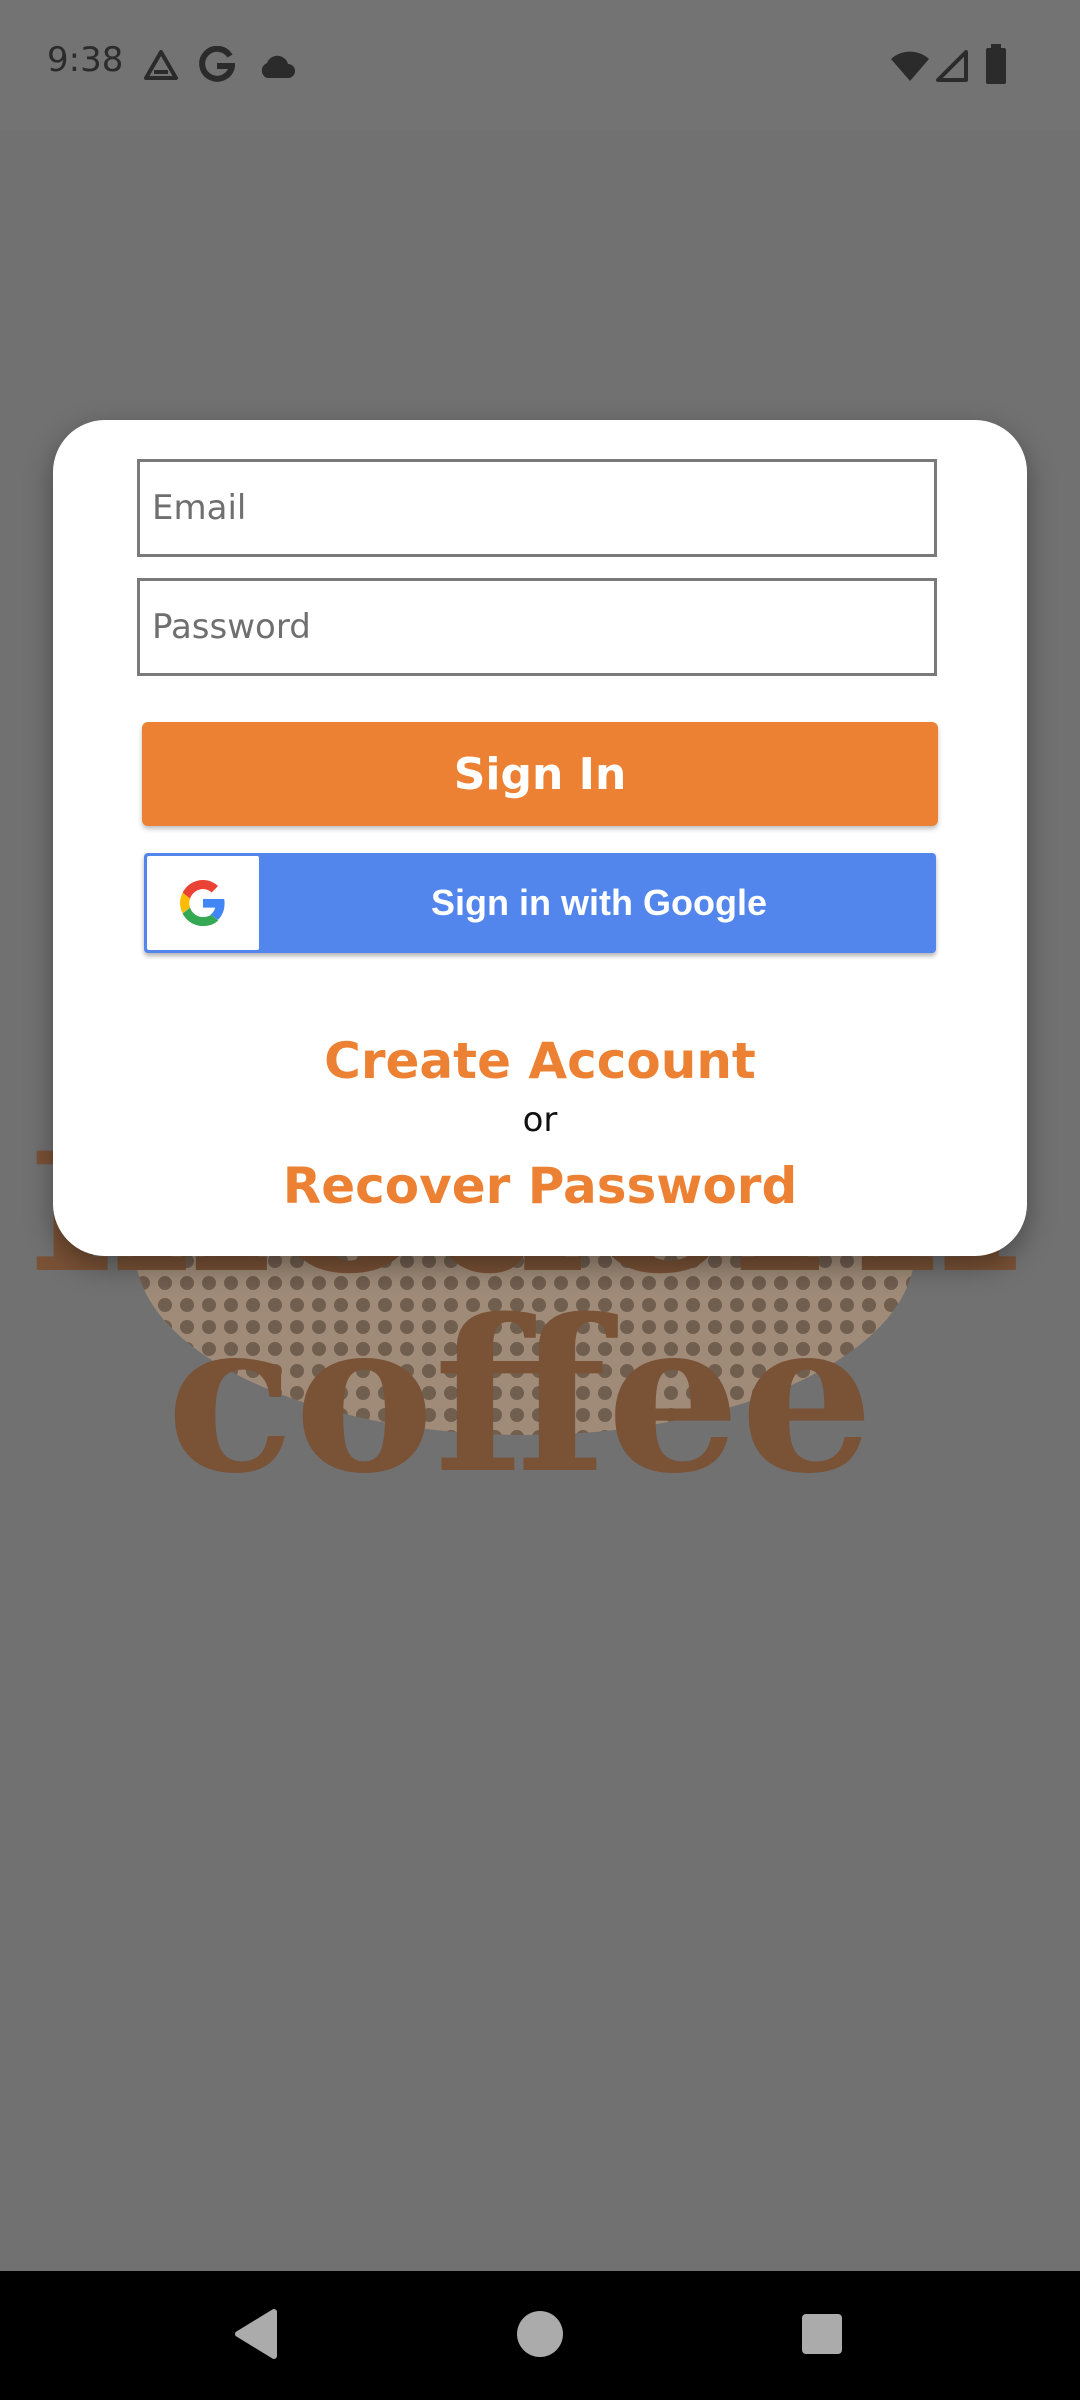  I want to click on cell-signal-icon, so click(951, 68).